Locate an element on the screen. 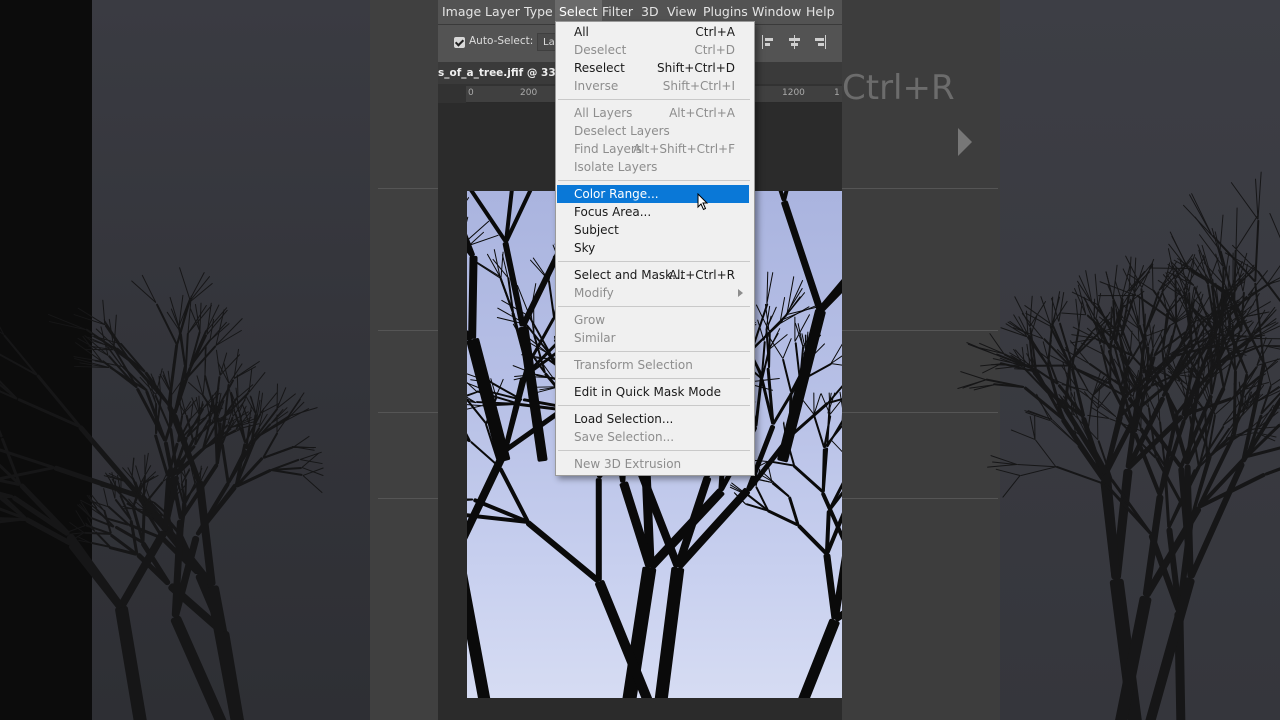 The height and width of the screenshot is (720, 1280). menu-item-label: Deselect is located at coordinates (600, 50).